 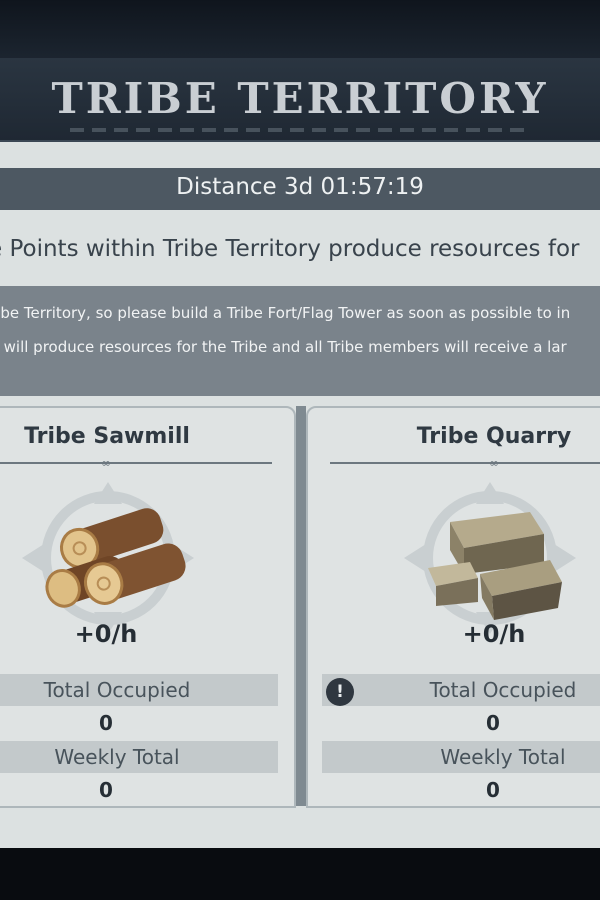 I want to click on quarry-weekly-total-value: 0, so click(x=493, y=790).